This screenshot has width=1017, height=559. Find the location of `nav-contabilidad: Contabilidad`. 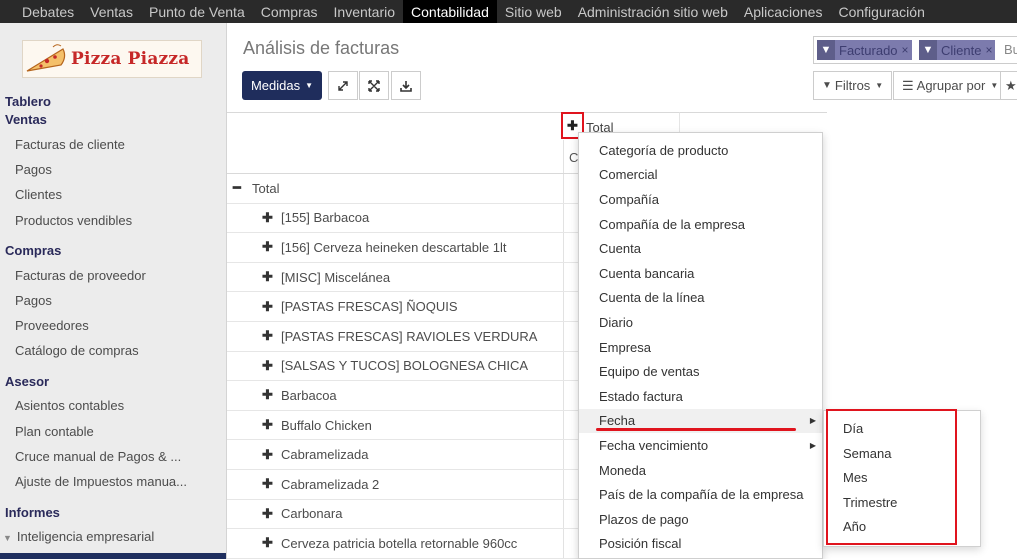

nav-contabilidad: Contabilidad is located at coordinates (450, 11).